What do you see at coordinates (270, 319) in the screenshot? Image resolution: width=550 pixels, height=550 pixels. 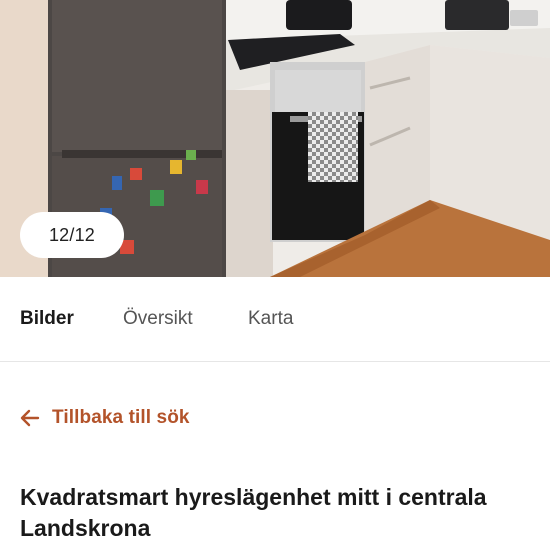 I see `tab-karta: Karta` at bounding box center [270, 319].